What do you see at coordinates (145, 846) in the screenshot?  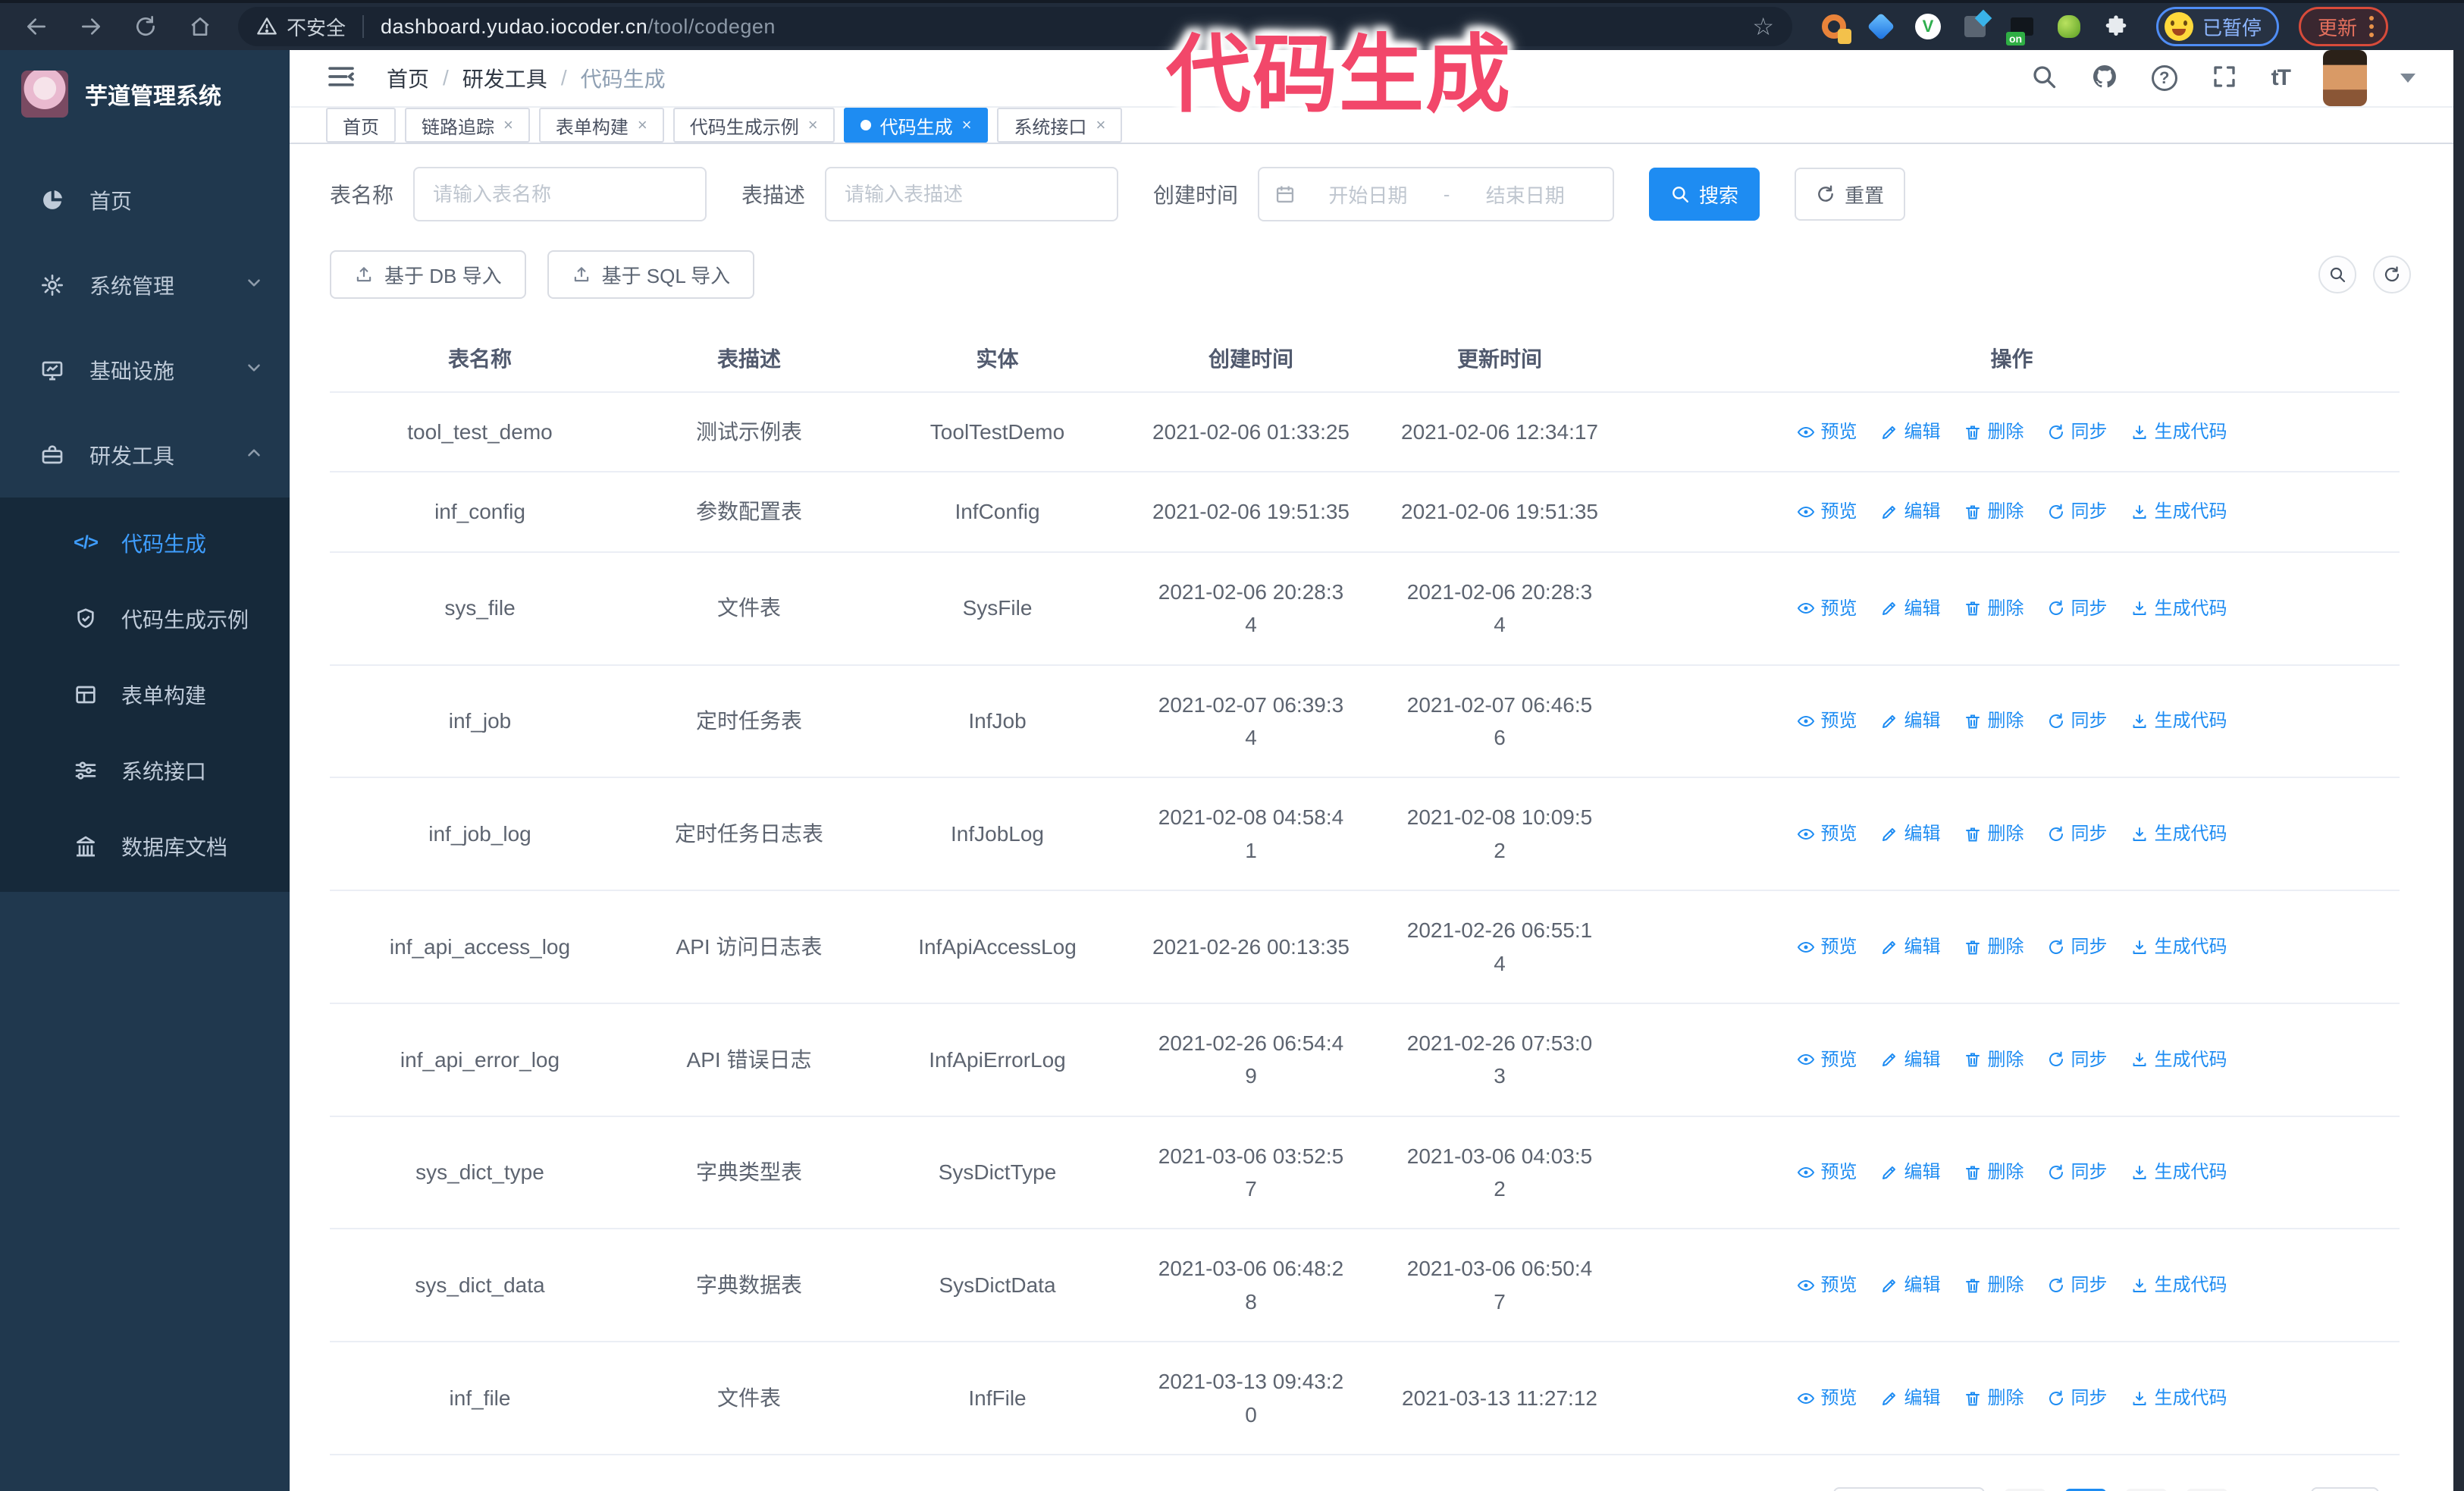 I see `sidebar-item-db-docs: 数据库文档` at bounding box center [145, 846].